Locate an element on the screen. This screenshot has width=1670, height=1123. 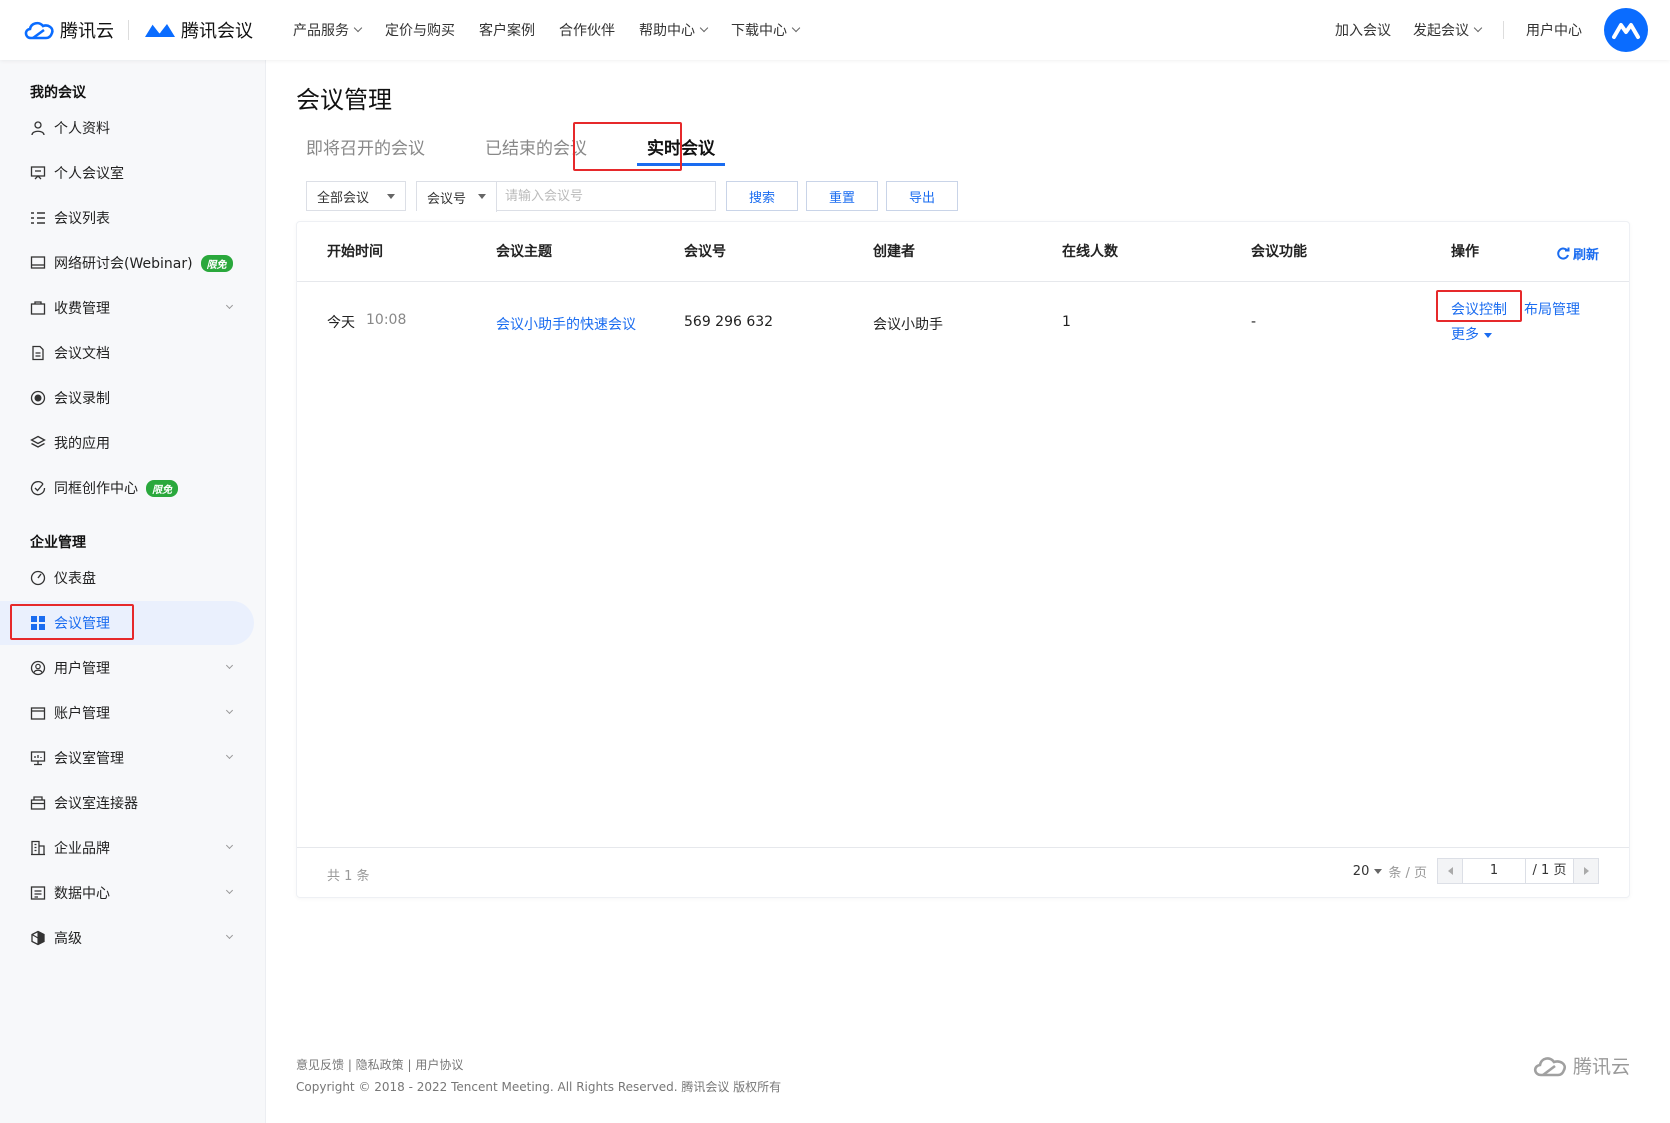
sidebar-item-room-connector: 会议室连接器 is located at coordinates (127, 803).